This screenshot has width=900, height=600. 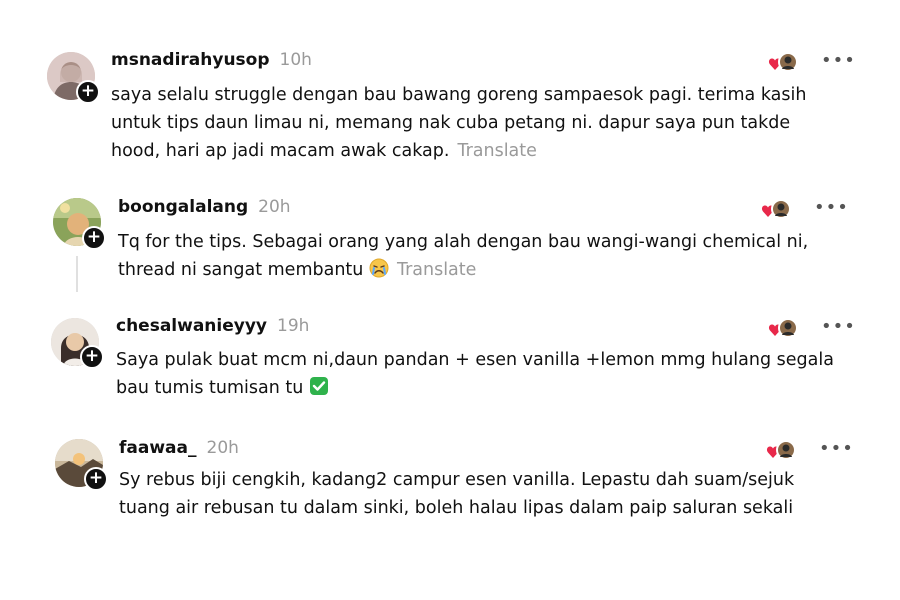 What do you see at coordinates (241, 270) in the screenshot?
I see `comment-line-text: thread ni sangat membantu` at bounding box center [241, 270].